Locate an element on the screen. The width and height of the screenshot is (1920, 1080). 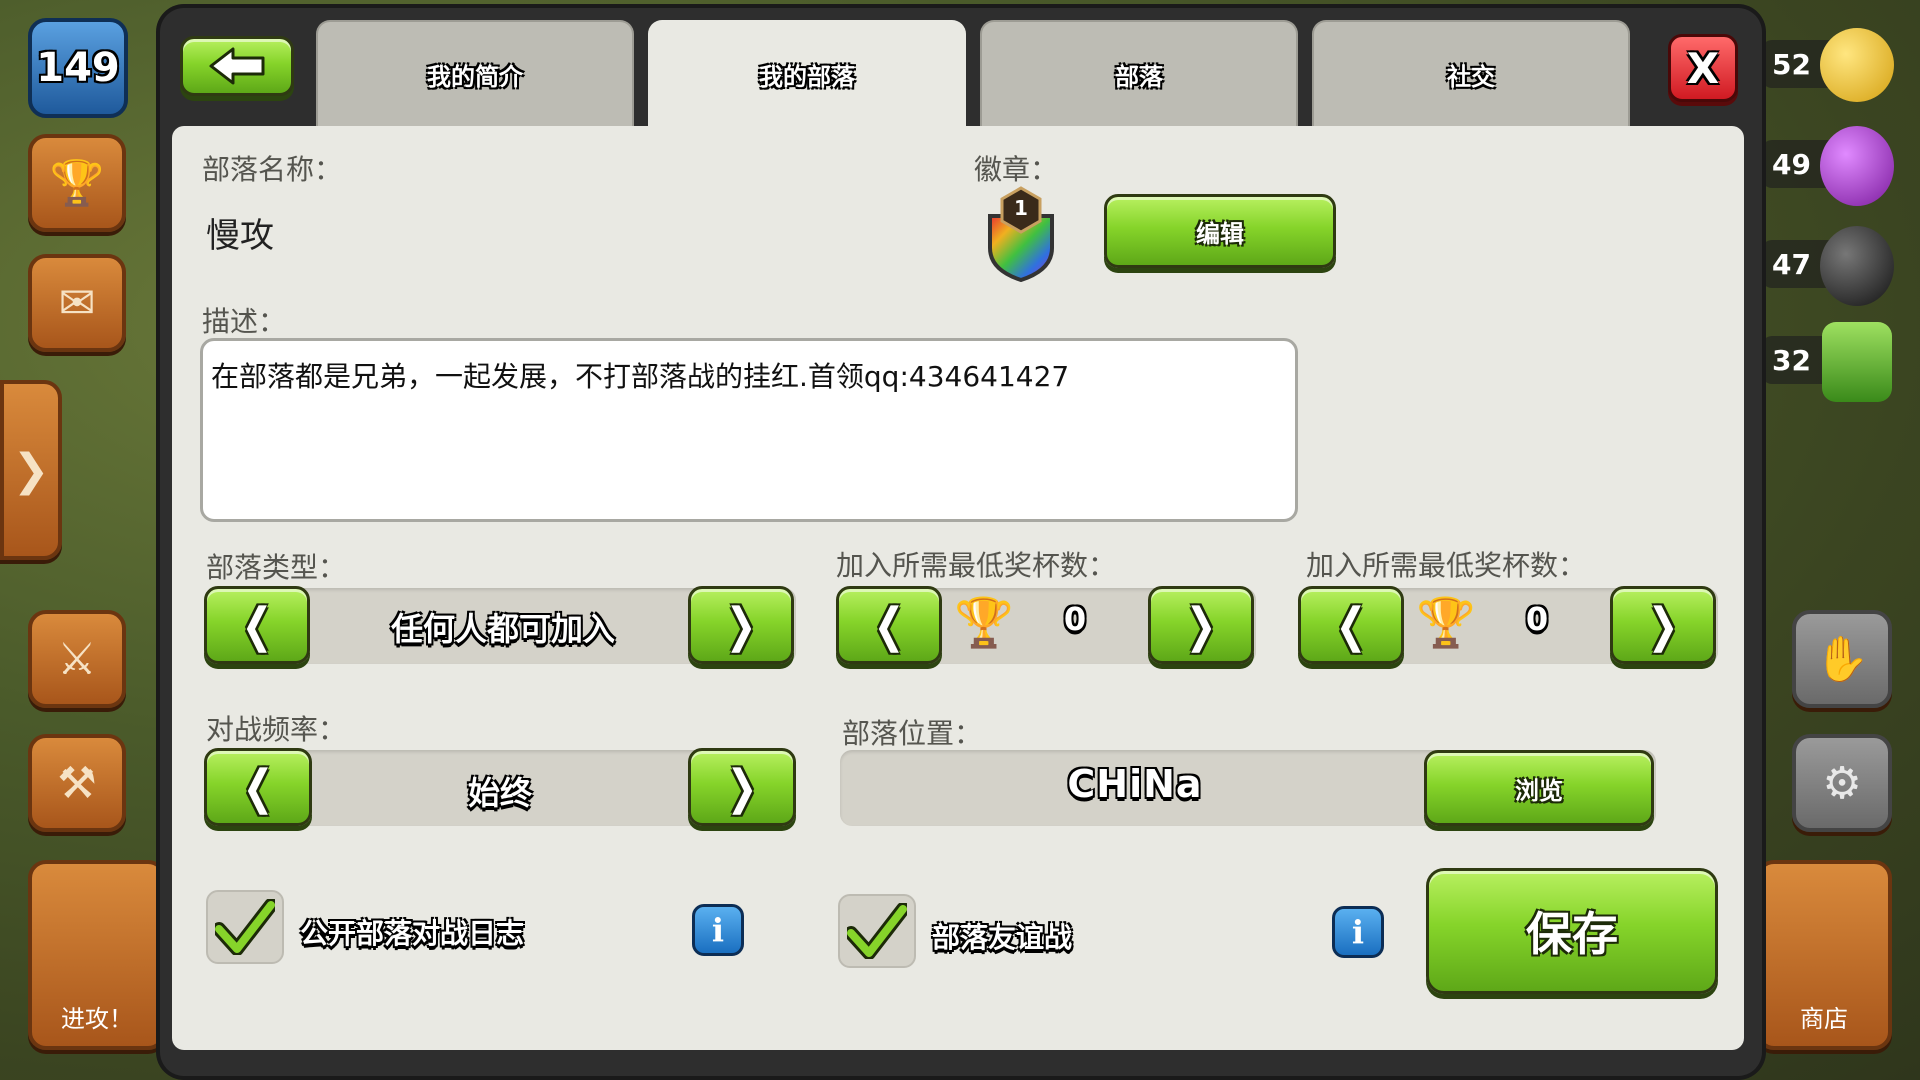
back-arrow-icon is located at coordinates (237, 66).